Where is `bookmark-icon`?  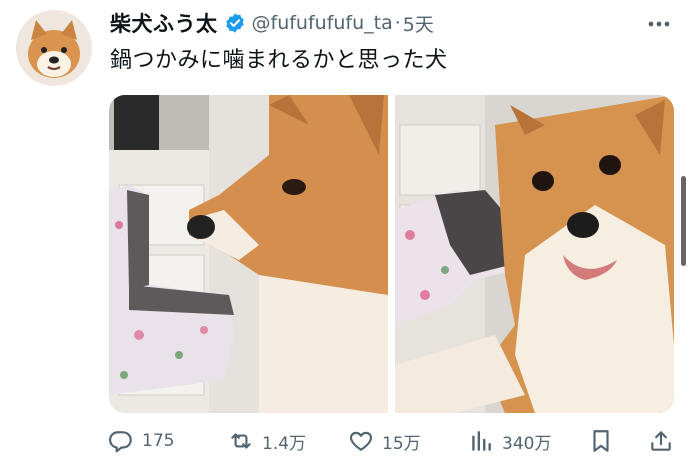
bookmark-icon is located at coordinates (601, 441).